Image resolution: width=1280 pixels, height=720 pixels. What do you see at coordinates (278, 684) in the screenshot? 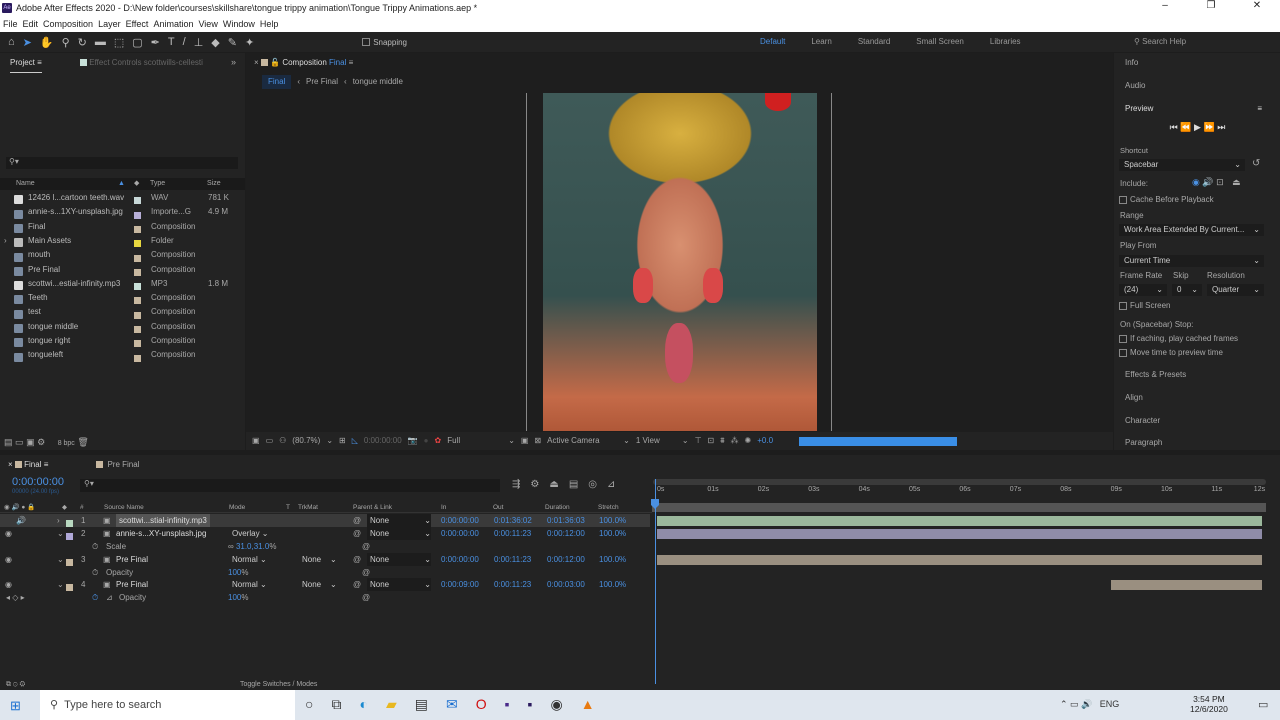
I see `toggle-switches-modes: Toggle Switches / Modes` at bounding box center [278, 684].